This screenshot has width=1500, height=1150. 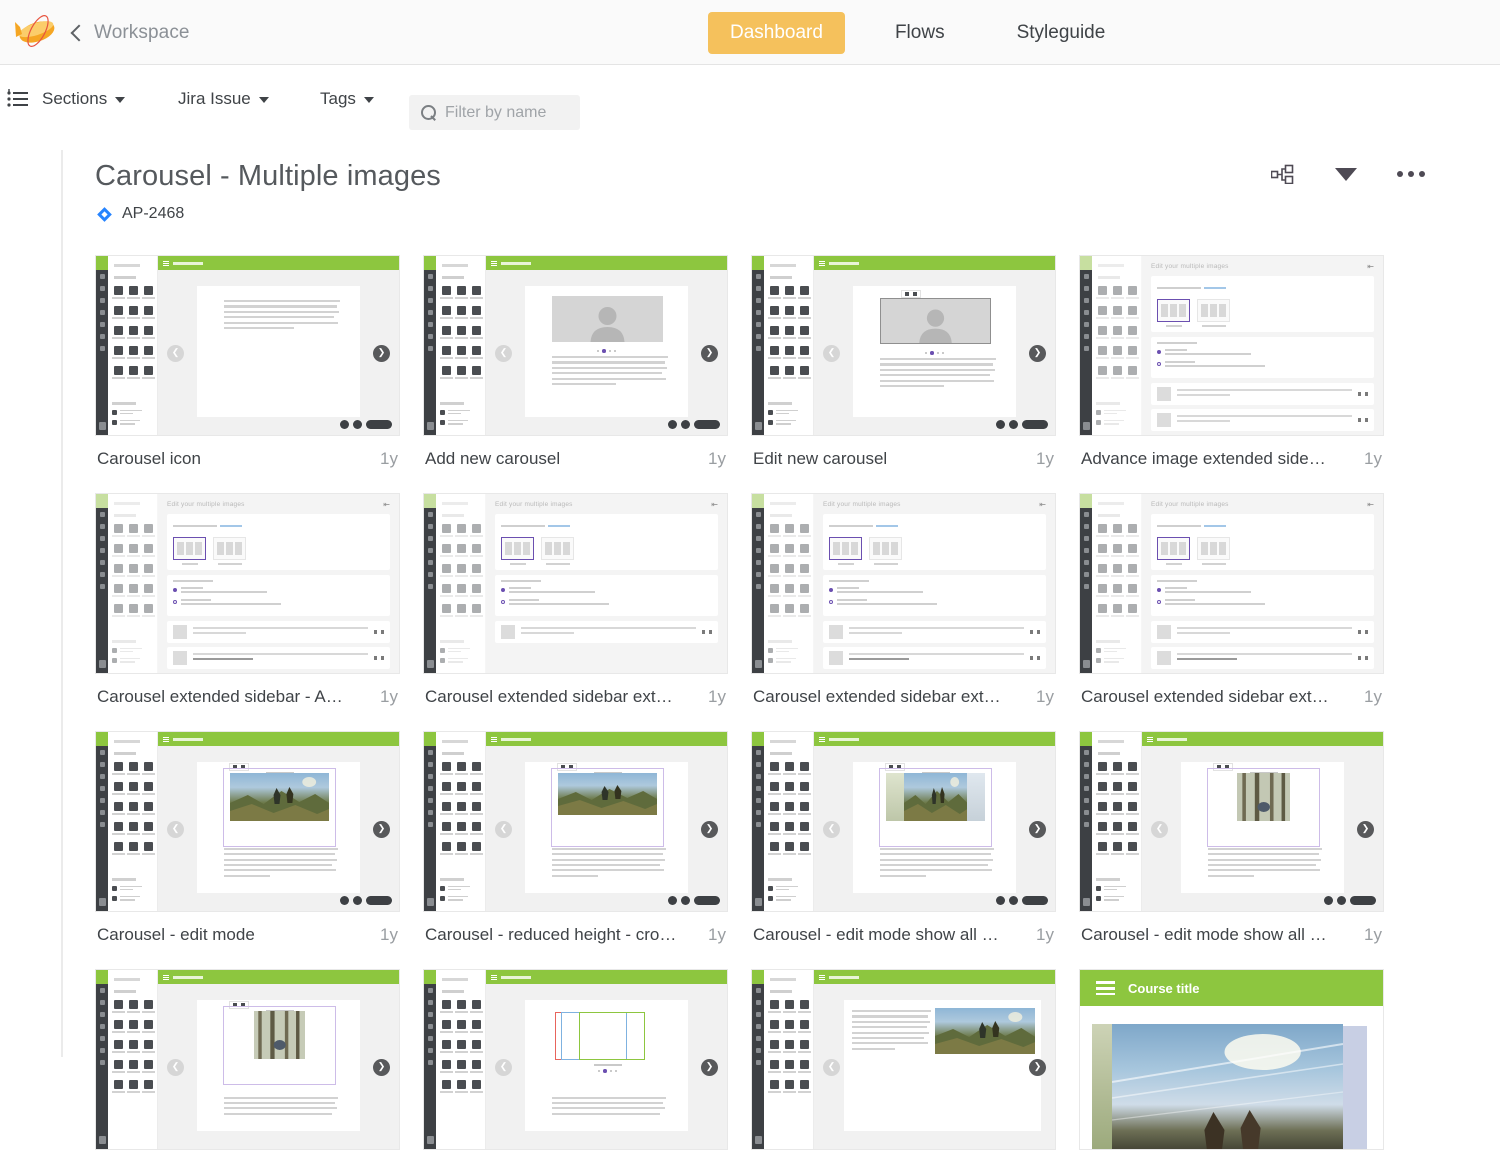 What do you see at coordinates (223, 99) in the screenshot?
I see `filter-jira-issue: Jira Issue` at bounding box center [223, 99].